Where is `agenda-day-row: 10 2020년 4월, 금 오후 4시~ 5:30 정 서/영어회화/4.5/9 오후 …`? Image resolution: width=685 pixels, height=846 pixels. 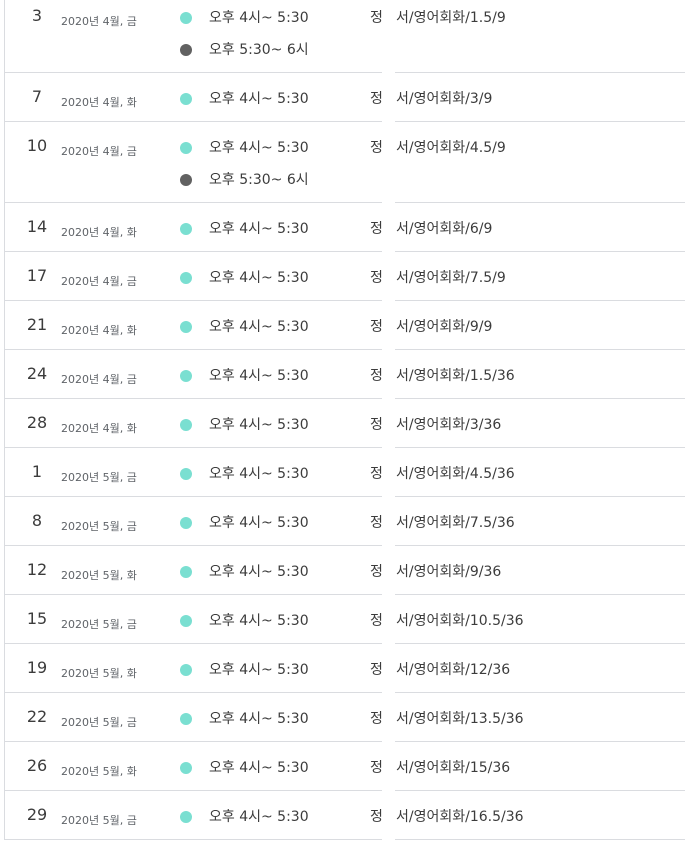
agenda-day-row: 10 2020년 4월, 금 오후 4시~ 5:30 정 서/영어회화/4.5/9 오후 … is located at coordinates (342, 162).